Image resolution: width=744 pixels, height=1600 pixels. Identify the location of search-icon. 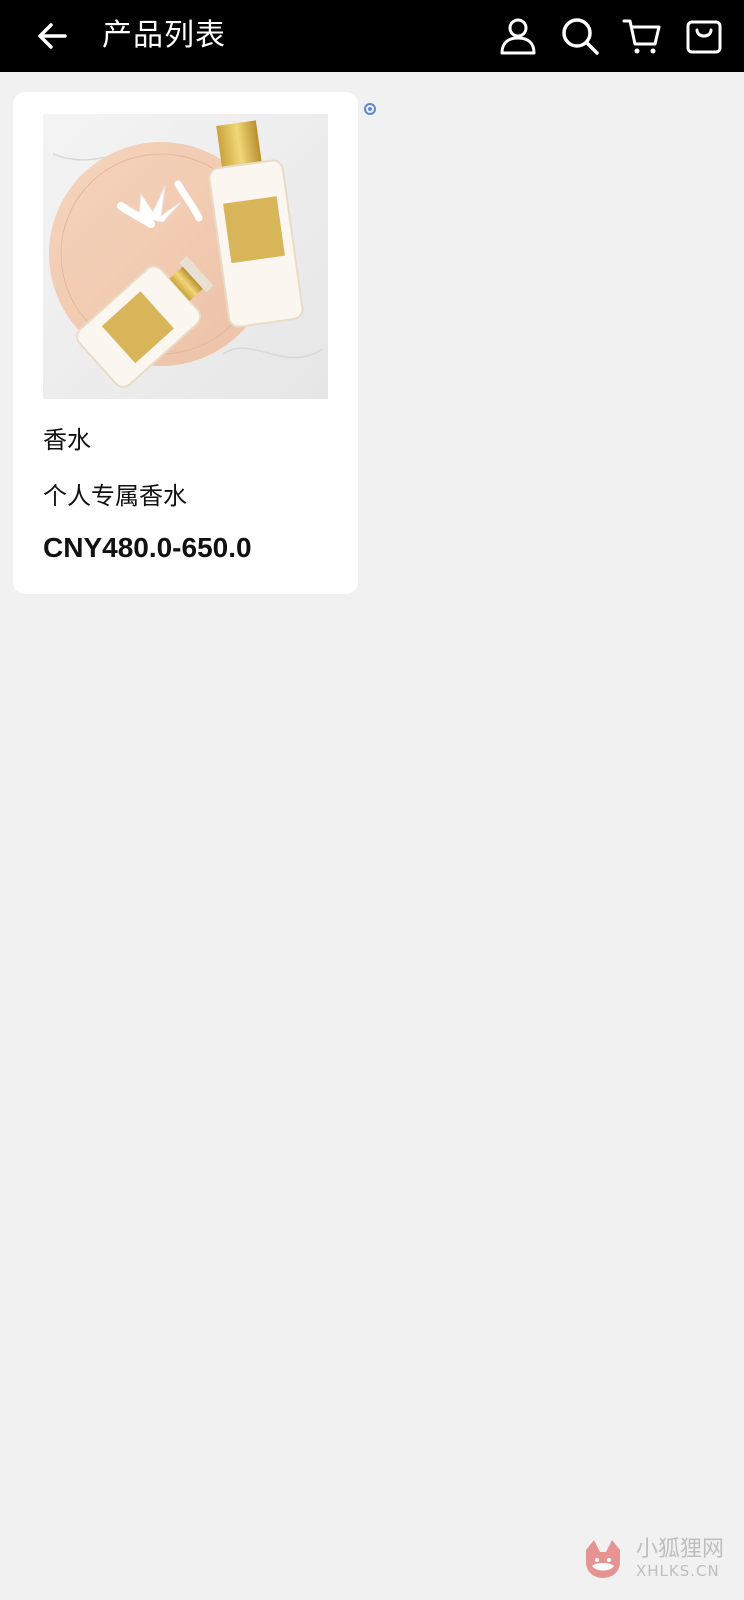
(580, 36).